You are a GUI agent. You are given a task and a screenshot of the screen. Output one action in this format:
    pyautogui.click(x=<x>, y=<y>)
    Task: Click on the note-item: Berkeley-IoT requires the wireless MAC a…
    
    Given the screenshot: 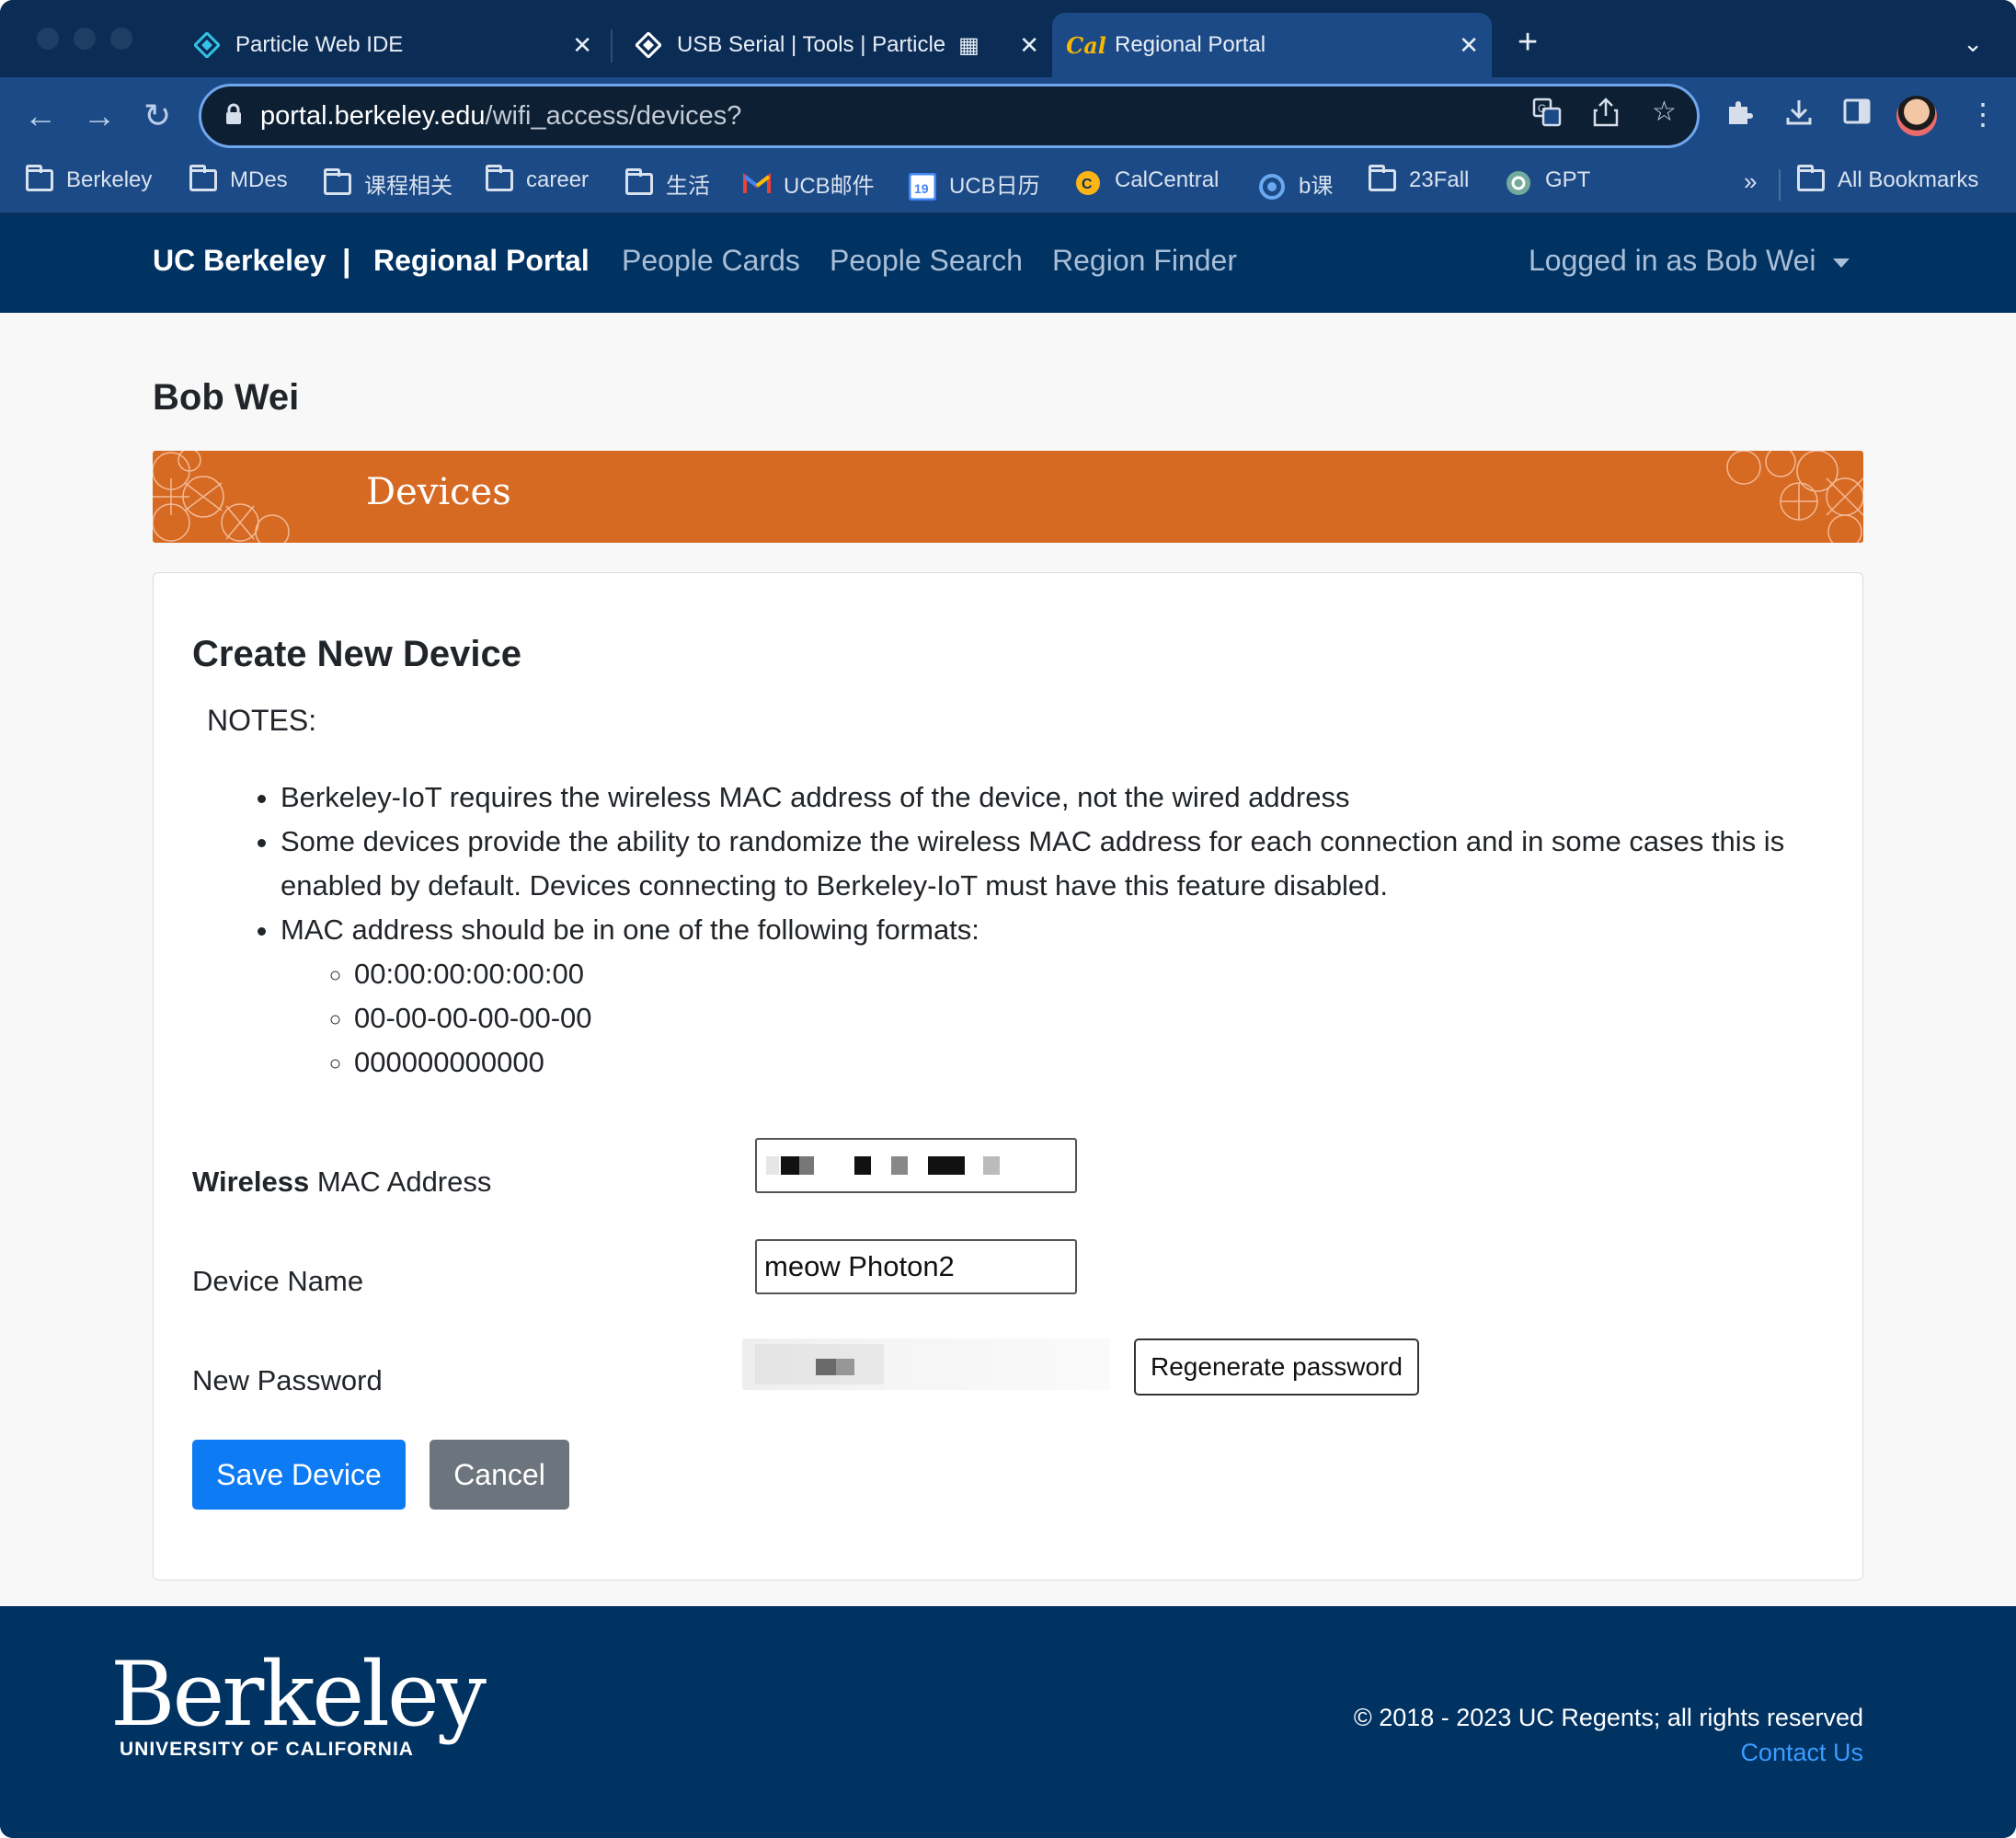 What is the action you would take?
    pyautogui.click(x=1062, y=797)
    